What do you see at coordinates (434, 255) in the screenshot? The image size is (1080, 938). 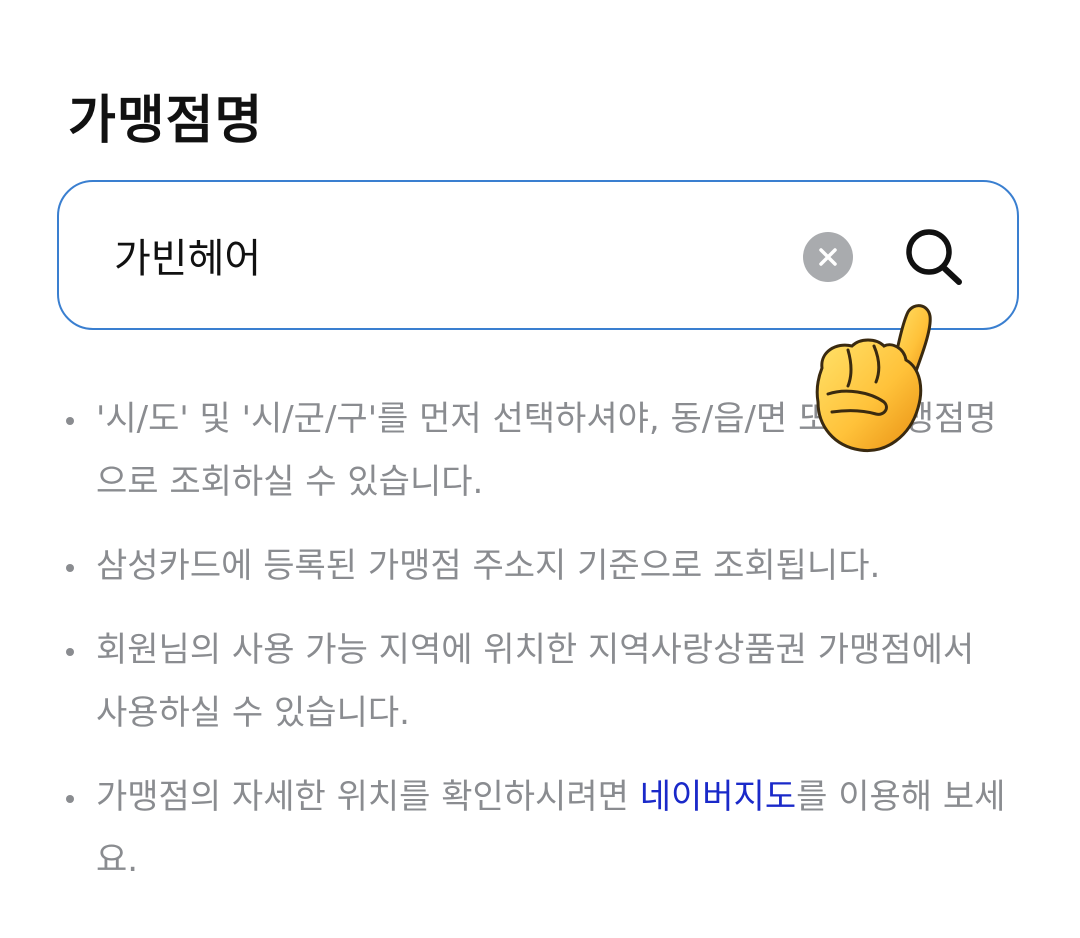 I see `search-input` at bounding box center [434, 255].